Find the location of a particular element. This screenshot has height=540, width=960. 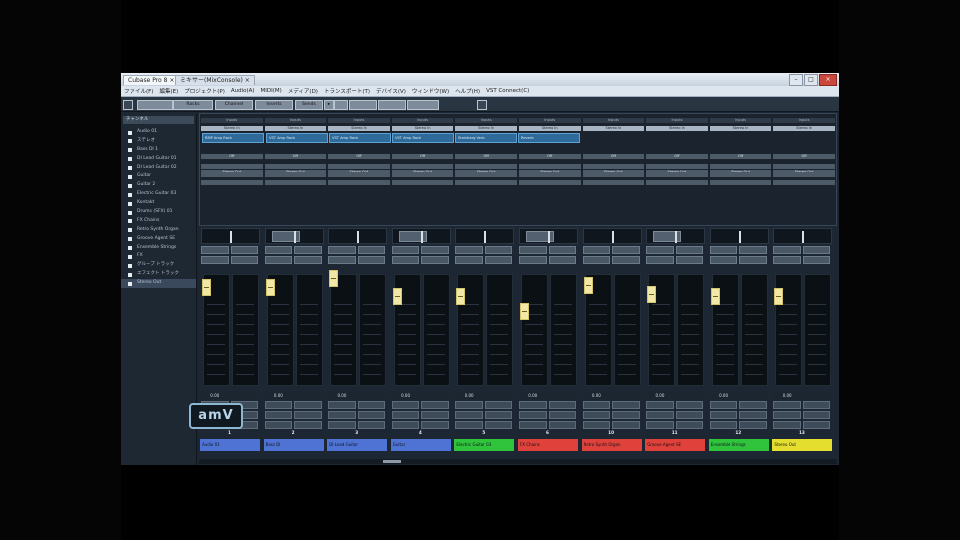

toolbar-button: Racks is located at coordinates (193, 105).